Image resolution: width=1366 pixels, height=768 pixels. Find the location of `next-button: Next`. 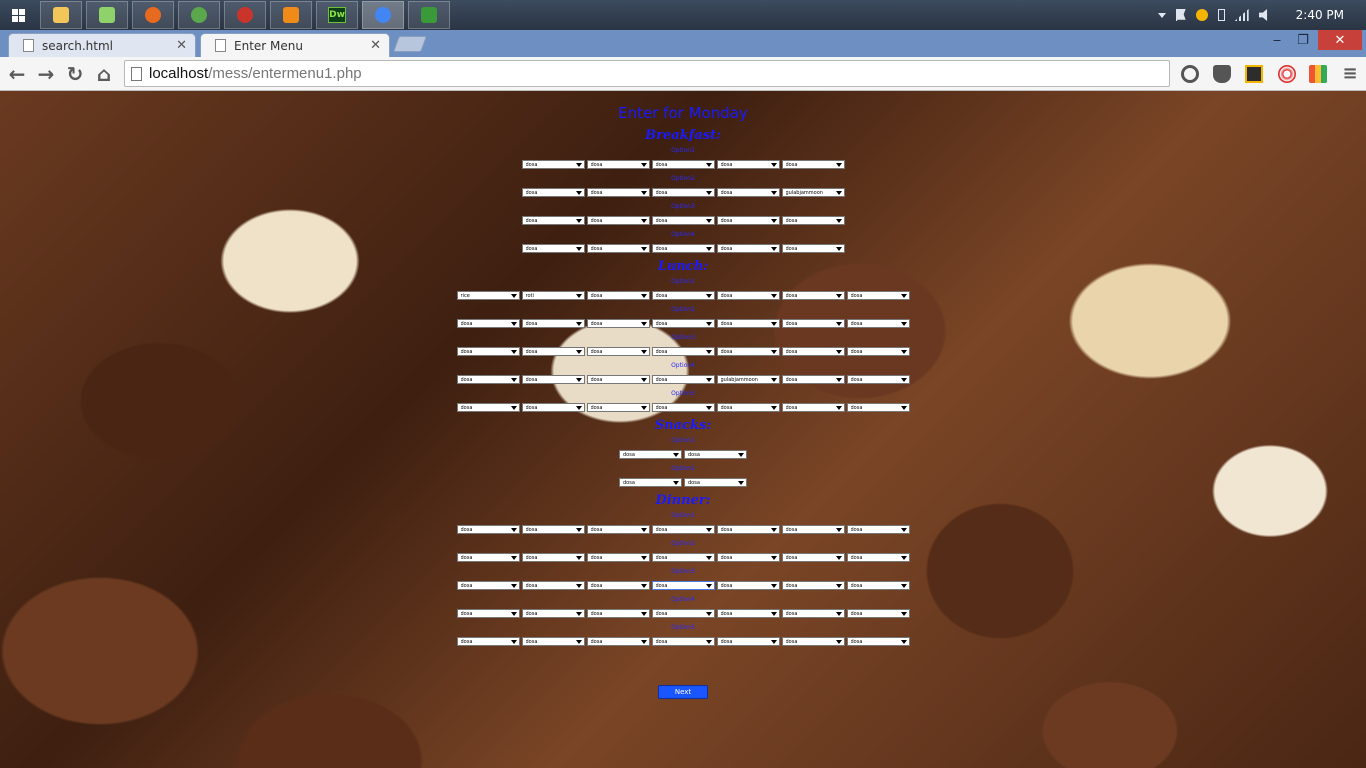

next-button: Next is located at coordinates (683, 692).